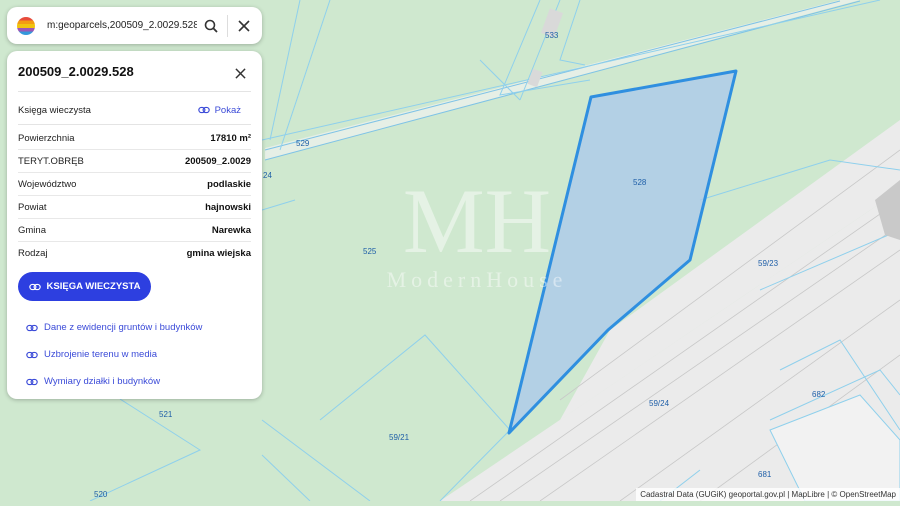  Describe the element at coordinates (102, 381) in the screenshot. I see `link-label: Wymiary działki i budynków` at that location.